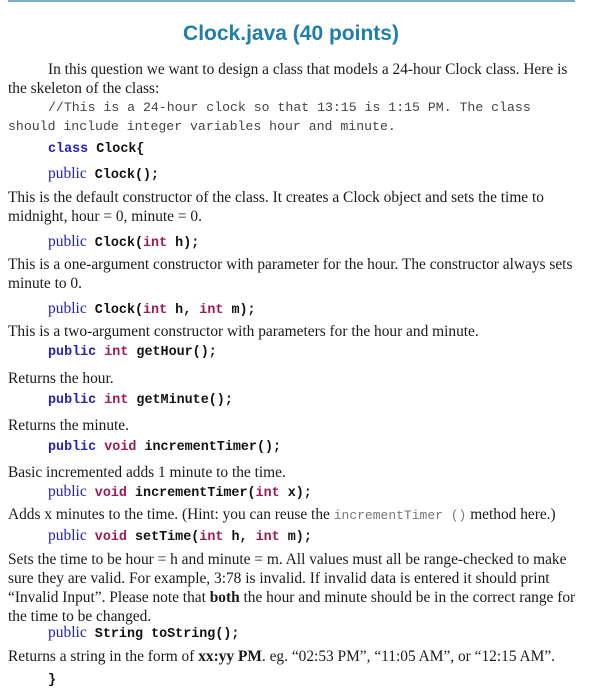  I want to click on member-signature: public int getHour();, so click(132, 352).